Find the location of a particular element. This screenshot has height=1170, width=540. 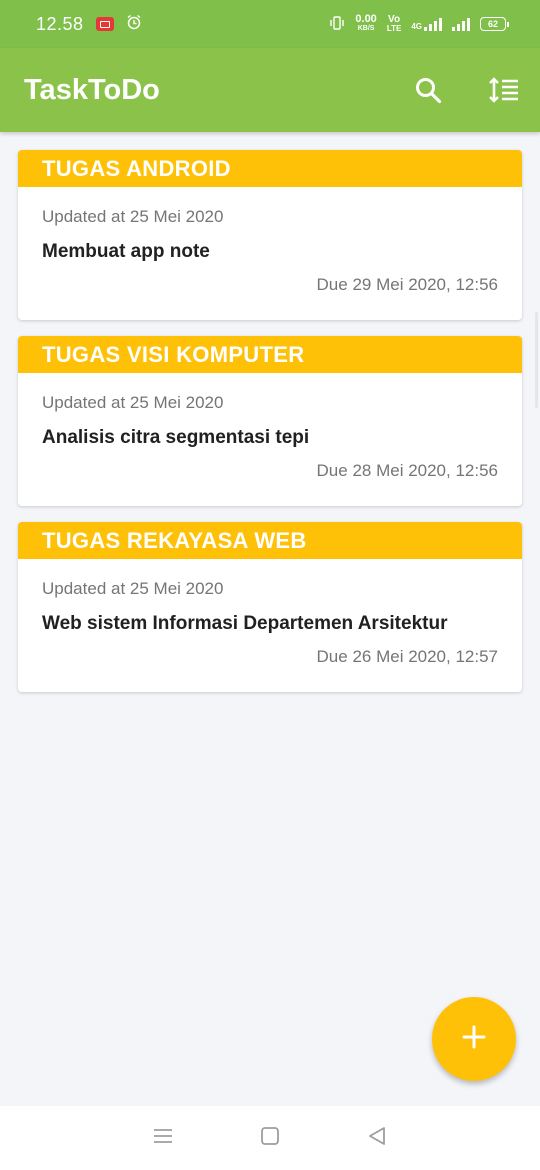

status-left: 12.58 is located at coordinates (89, 24).